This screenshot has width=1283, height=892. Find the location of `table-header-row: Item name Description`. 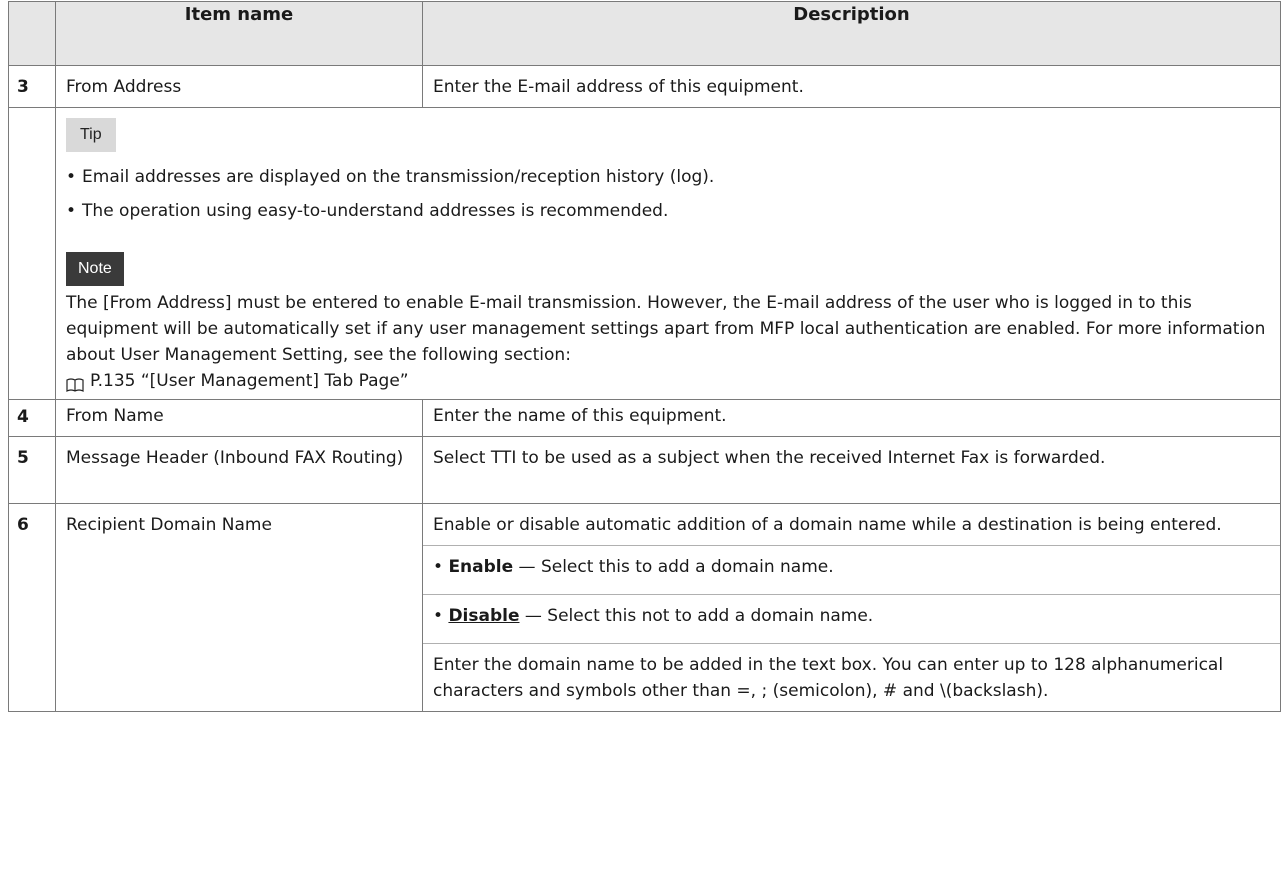

table-header-row: Item name Description is located at coordinates (644, 33).